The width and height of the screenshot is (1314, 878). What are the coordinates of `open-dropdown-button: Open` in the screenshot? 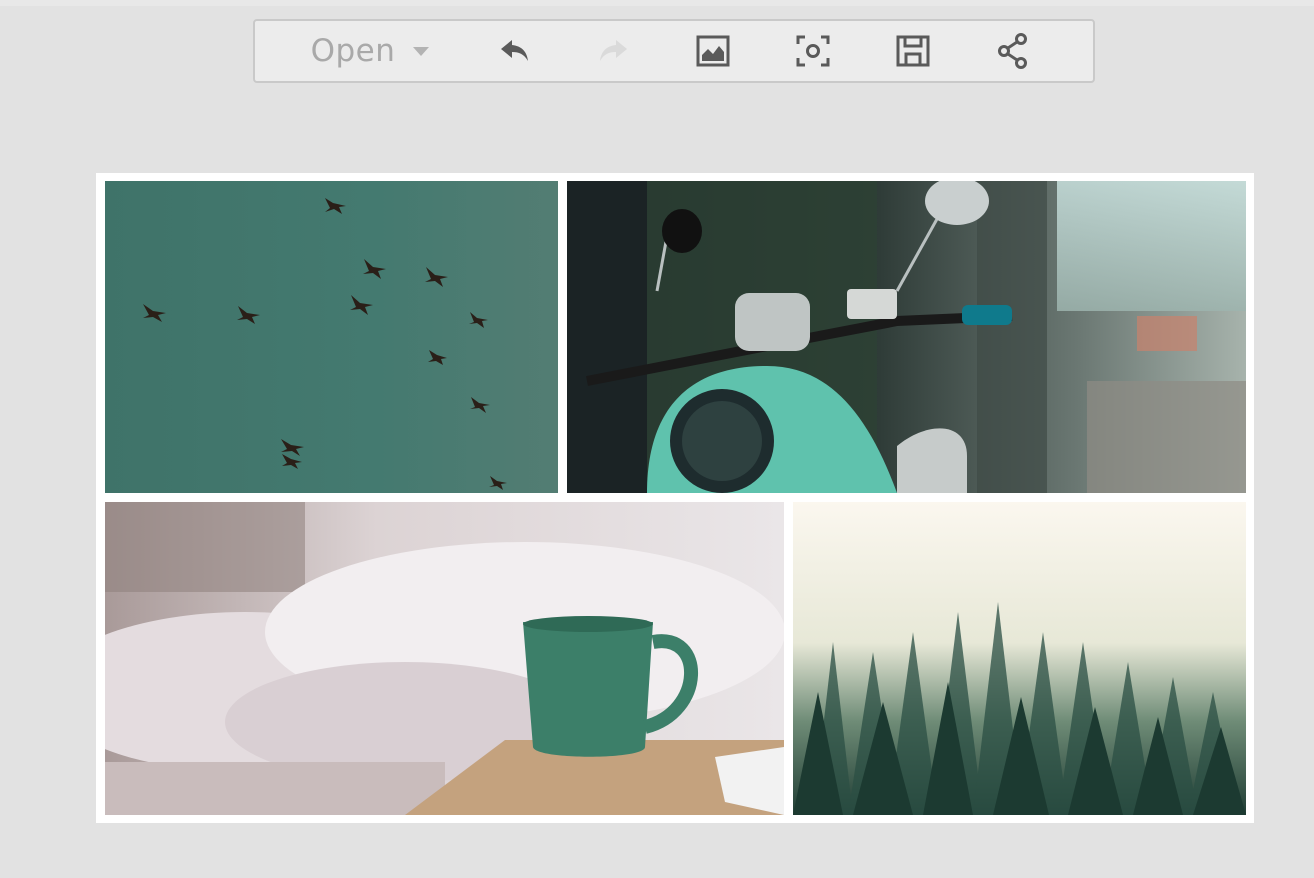 It's located at (370, 51).